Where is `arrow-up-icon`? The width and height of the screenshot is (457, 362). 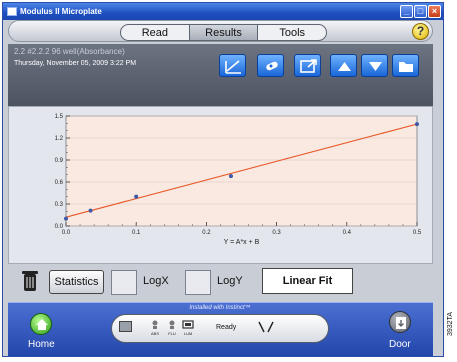
arrow-up-icon is located at coordinates (344, 66).